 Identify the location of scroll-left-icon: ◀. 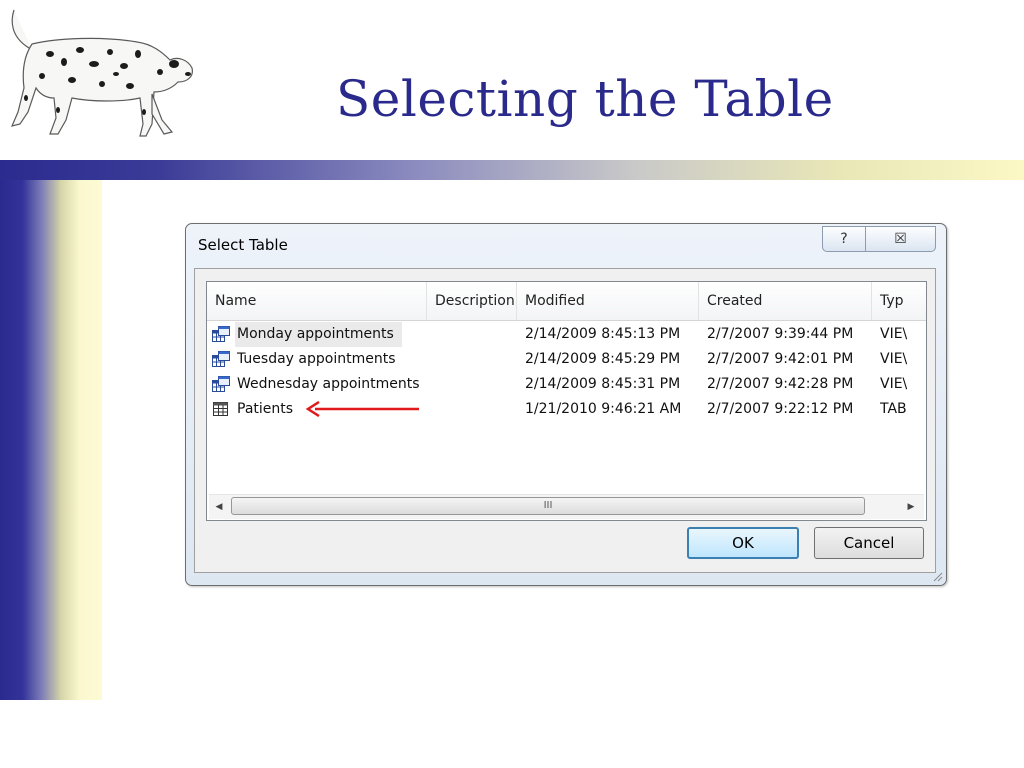
(219, 507).